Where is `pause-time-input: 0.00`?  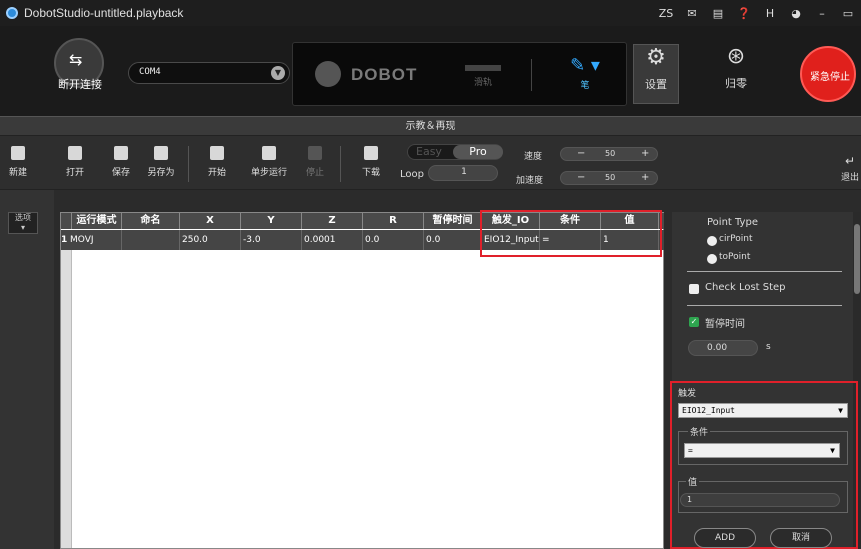
pause-time-input: 0.00 is located at coordinates (723, 348).